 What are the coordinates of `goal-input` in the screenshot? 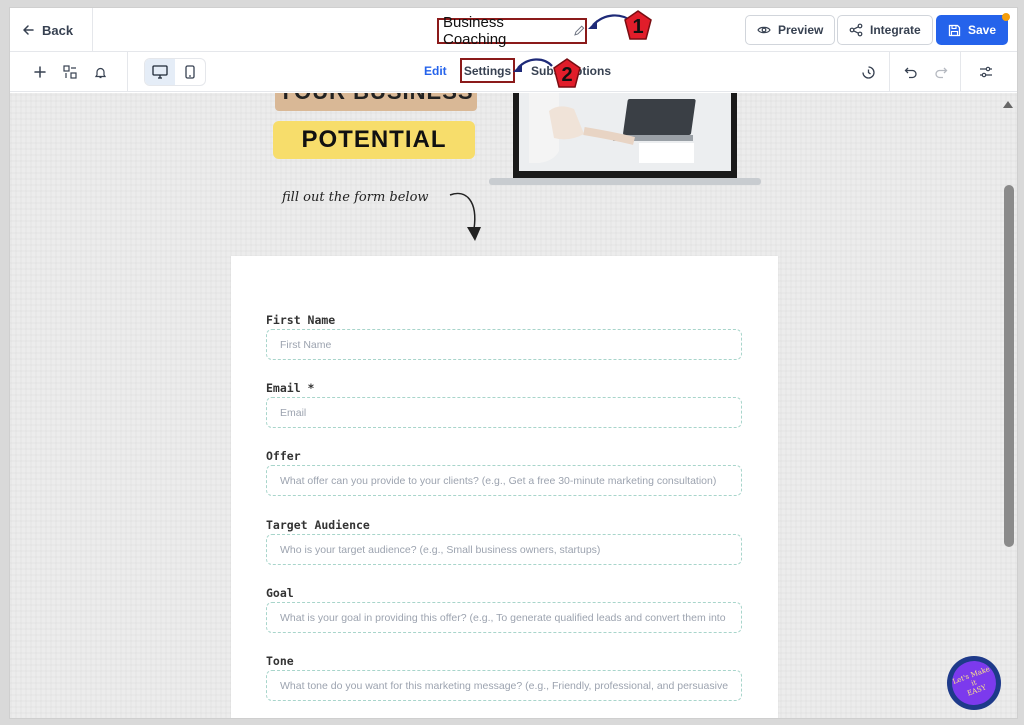 It's located at (504, 617).